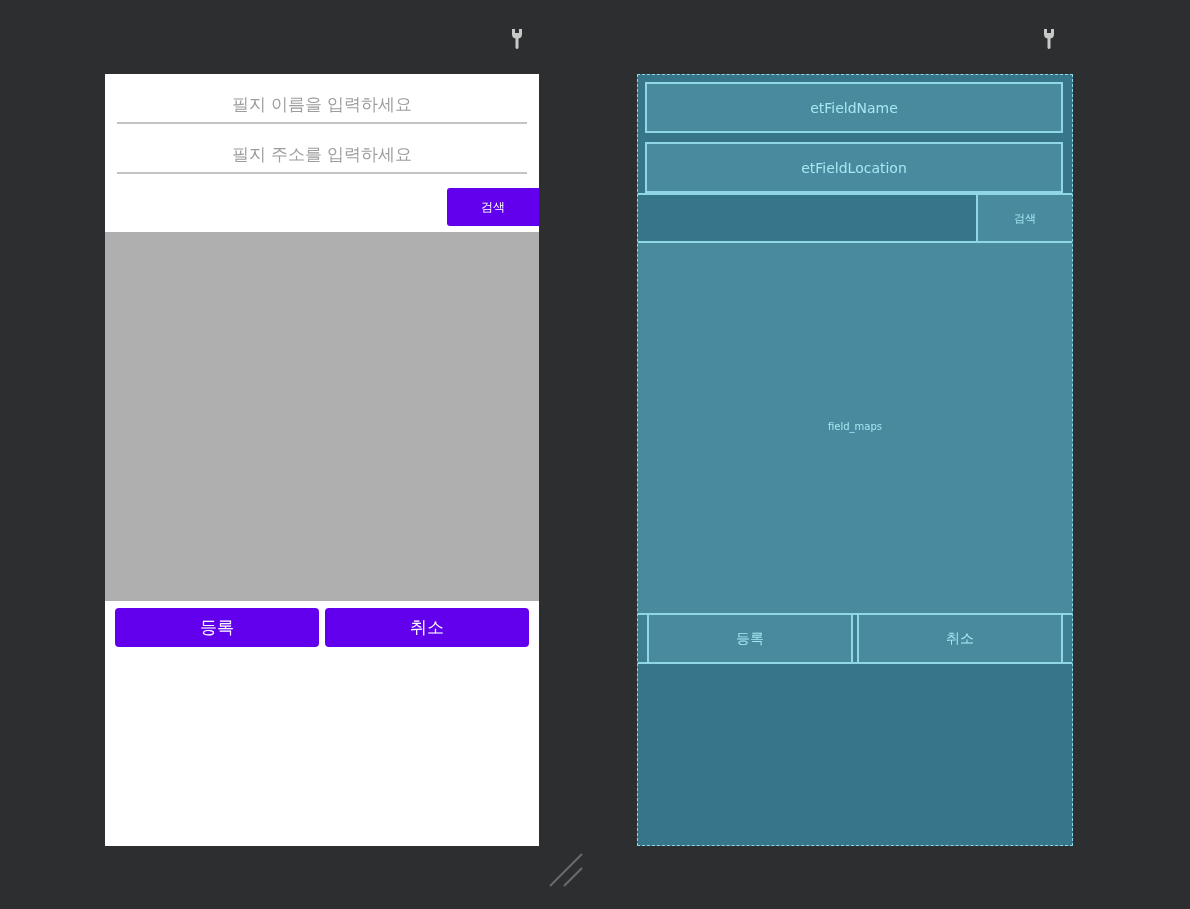 This screenshot has width=1190, height=909. I want to click on action-button: 취소, so click(427, 627).